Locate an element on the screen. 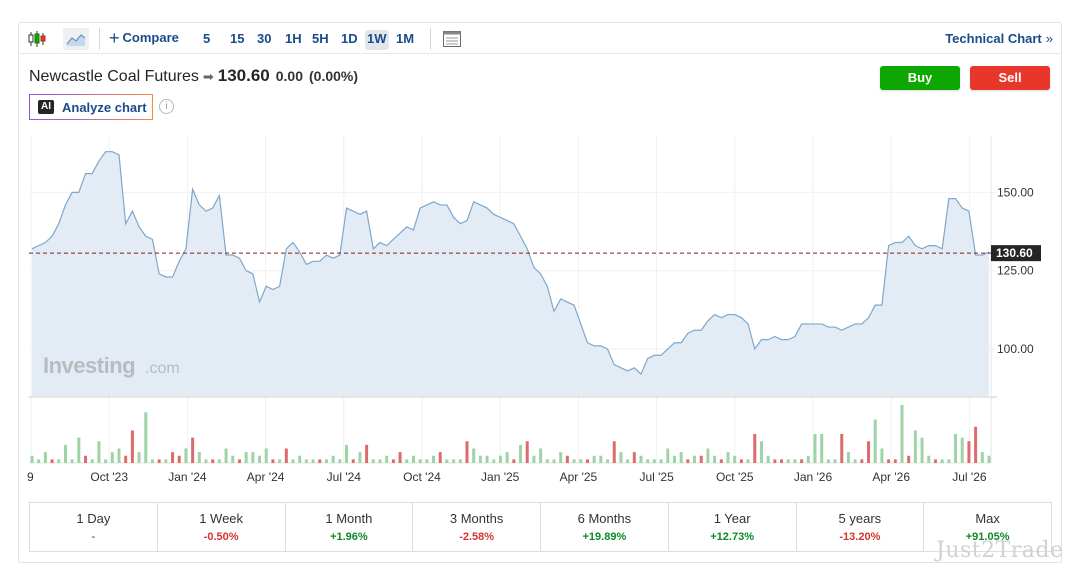  performance-change-value: +12.73% is located at coordinates (732, 537).